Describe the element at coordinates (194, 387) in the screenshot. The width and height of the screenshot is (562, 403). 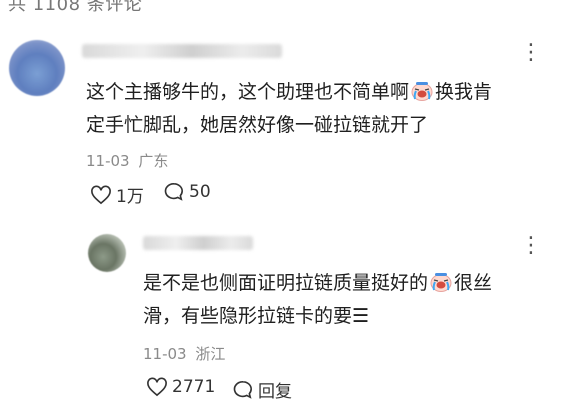
I see `like-count: 2771` at that location.